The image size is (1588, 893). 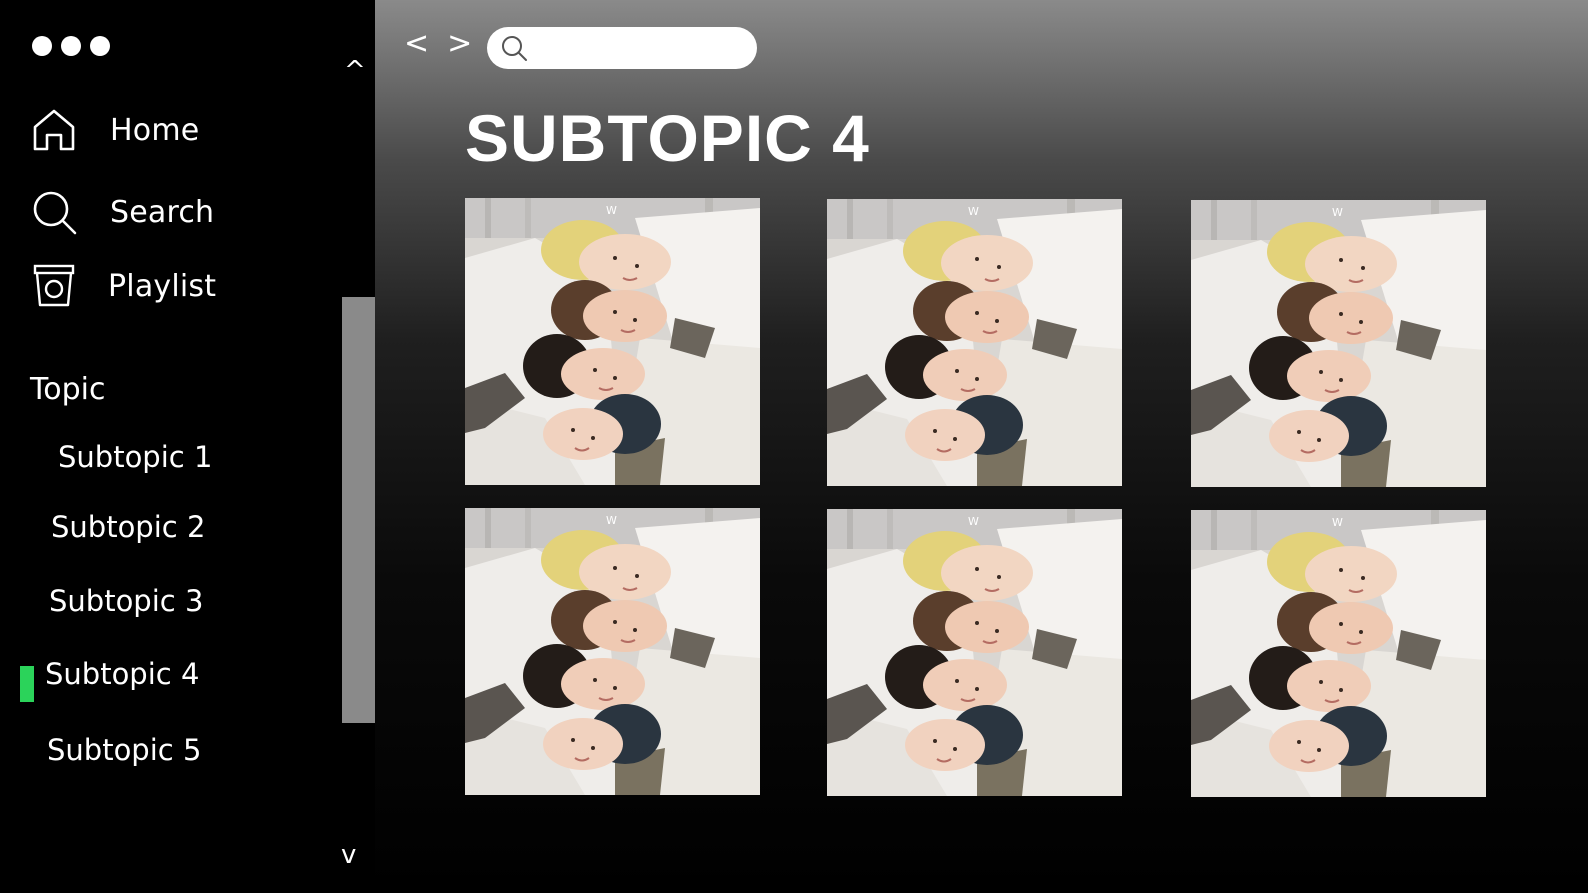 What do you see at coordinates (27, 684) in the screenshot?
I see `active-indicator` at bounding box center [27, 684].